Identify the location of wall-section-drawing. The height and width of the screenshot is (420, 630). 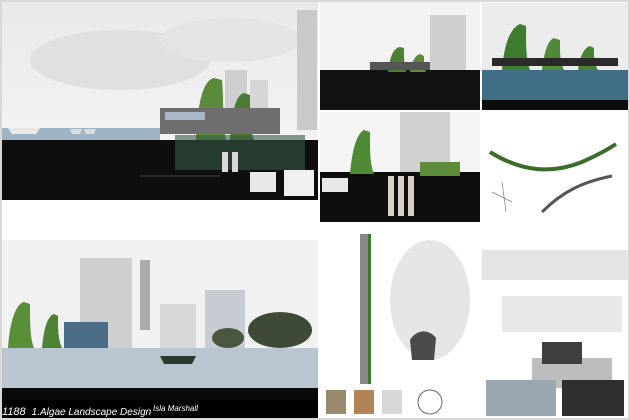
(400, 325).